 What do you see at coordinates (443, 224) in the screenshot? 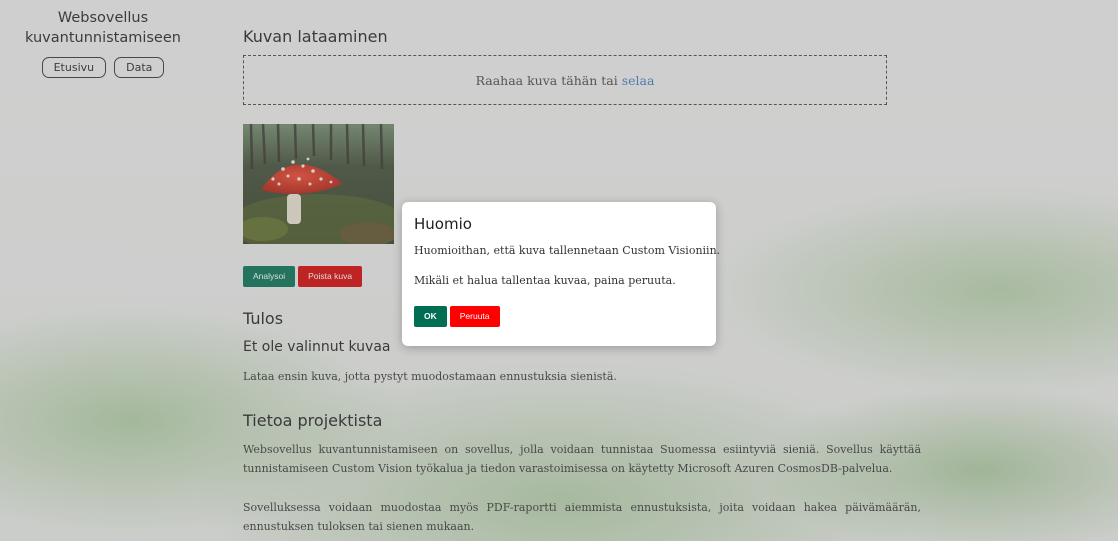
I see `modal-title: Huomio` at bounding box center [443, 224].